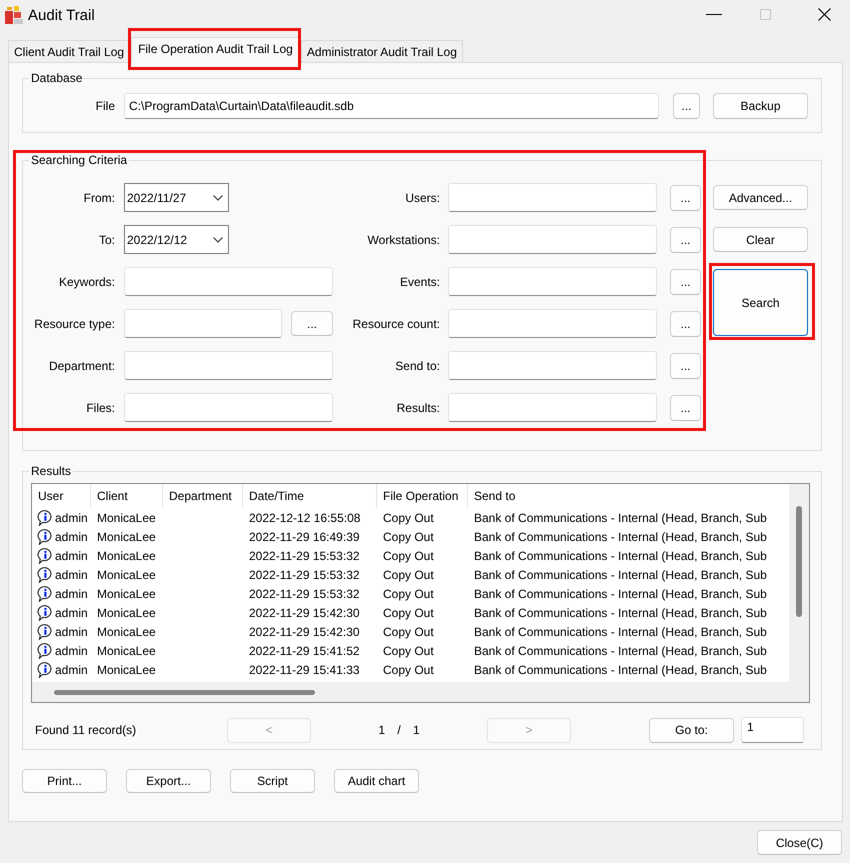 Image resolution: width=850 pixels, height=863 pixels. Describe the element at coordinates (381, 51) in the screenshot. I see `tab: Administrator Audit Trail Log` at that location.